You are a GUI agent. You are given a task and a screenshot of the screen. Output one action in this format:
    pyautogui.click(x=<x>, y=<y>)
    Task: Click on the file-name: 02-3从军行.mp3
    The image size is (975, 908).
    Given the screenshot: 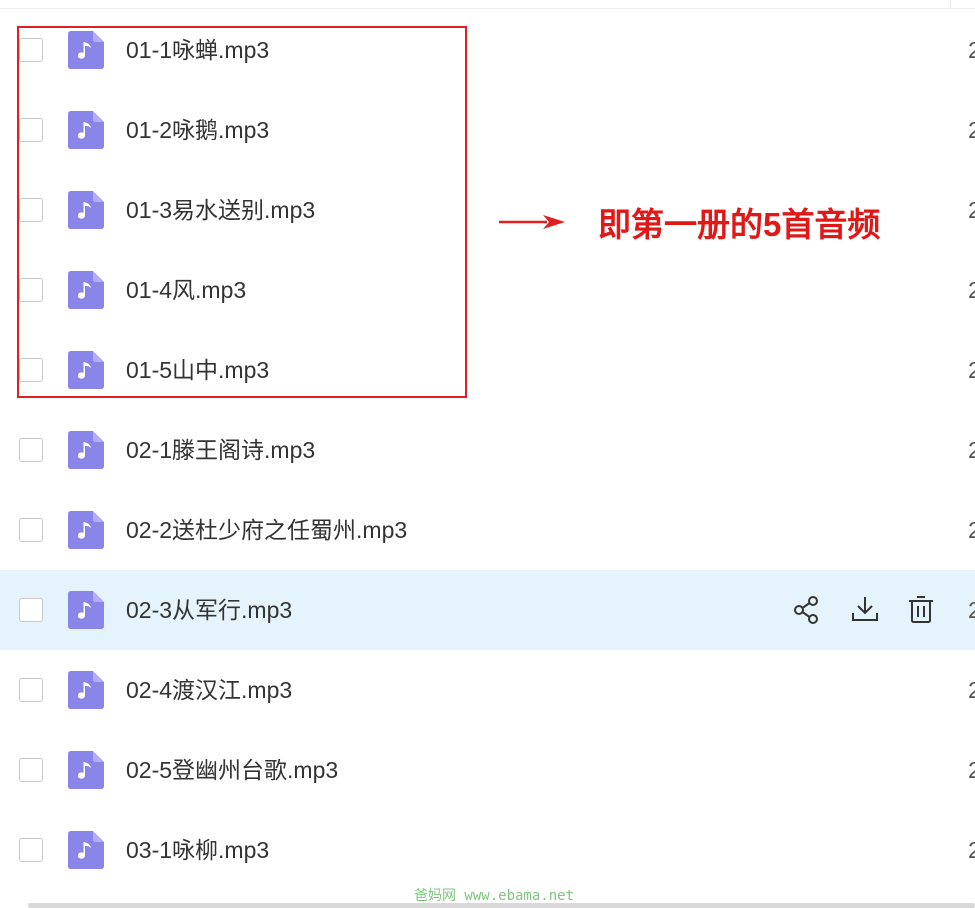 What is the action you would take?
    pyautogui.click(x=209, y=610)
    